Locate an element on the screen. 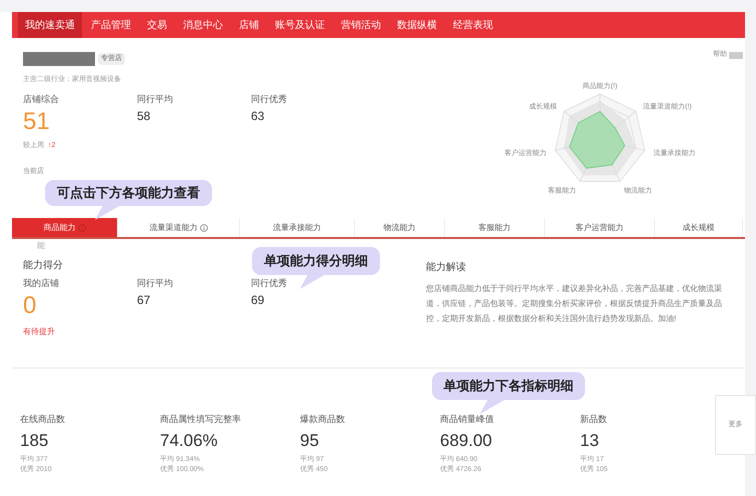 The height and width of the screenshot is (496, 756). metric-label: 商品销量峰值 is located at coordinates (467, 419).